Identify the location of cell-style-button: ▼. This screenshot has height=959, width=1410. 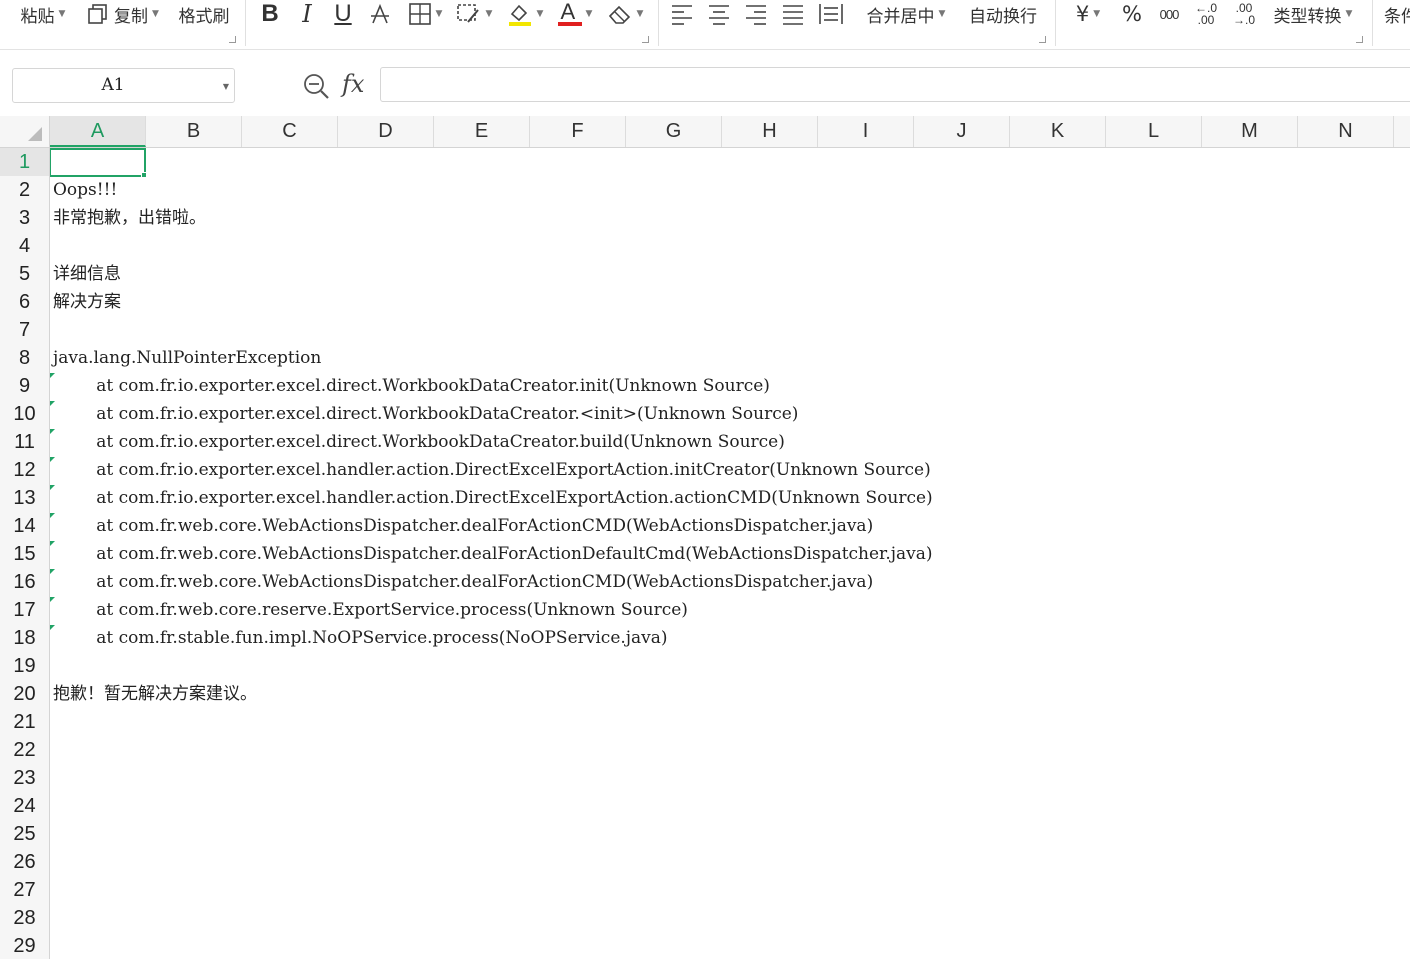
(474, 14).